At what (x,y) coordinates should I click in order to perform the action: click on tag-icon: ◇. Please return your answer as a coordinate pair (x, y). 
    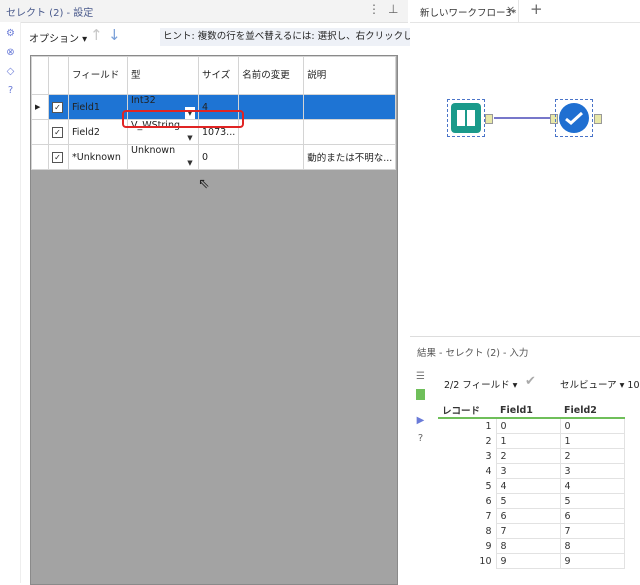
    Looking at the image, I should click on (10, 71).